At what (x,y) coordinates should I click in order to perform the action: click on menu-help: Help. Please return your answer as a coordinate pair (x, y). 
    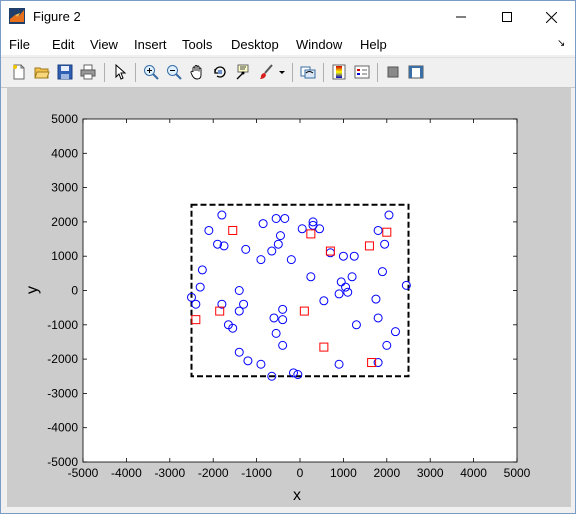
    Looking at the image, I should click on (373, 44).